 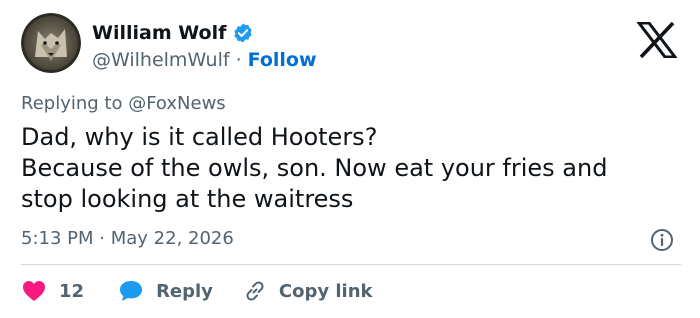 I want to click on reply-button: Reply, so click(x=165, y=291).